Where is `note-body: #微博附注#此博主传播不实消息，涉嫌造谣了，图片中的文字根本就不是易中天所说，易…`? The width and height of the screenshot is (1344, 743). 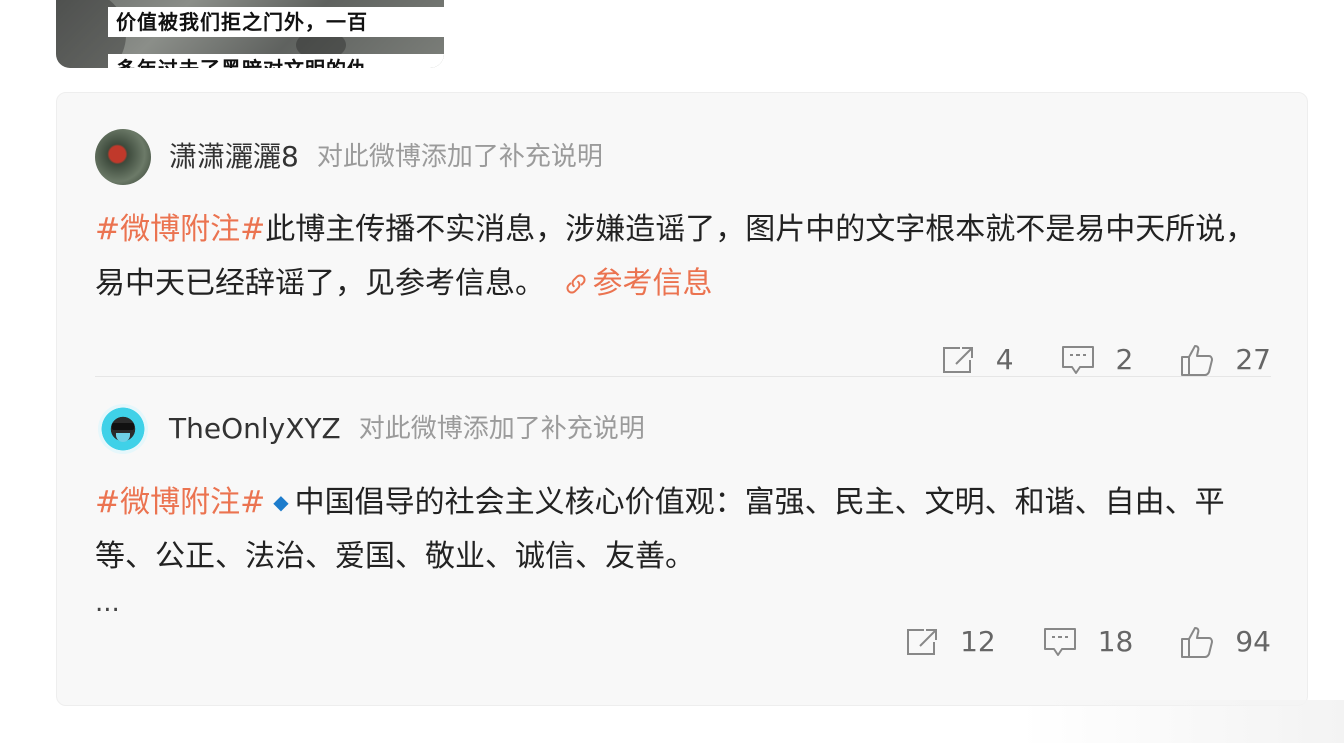 note-body: #微博附注#此博主传播不实消息，涉嫌造谣了，图片中的文字根本就不是易中天所说，易… is located at coordinates (680, 257).